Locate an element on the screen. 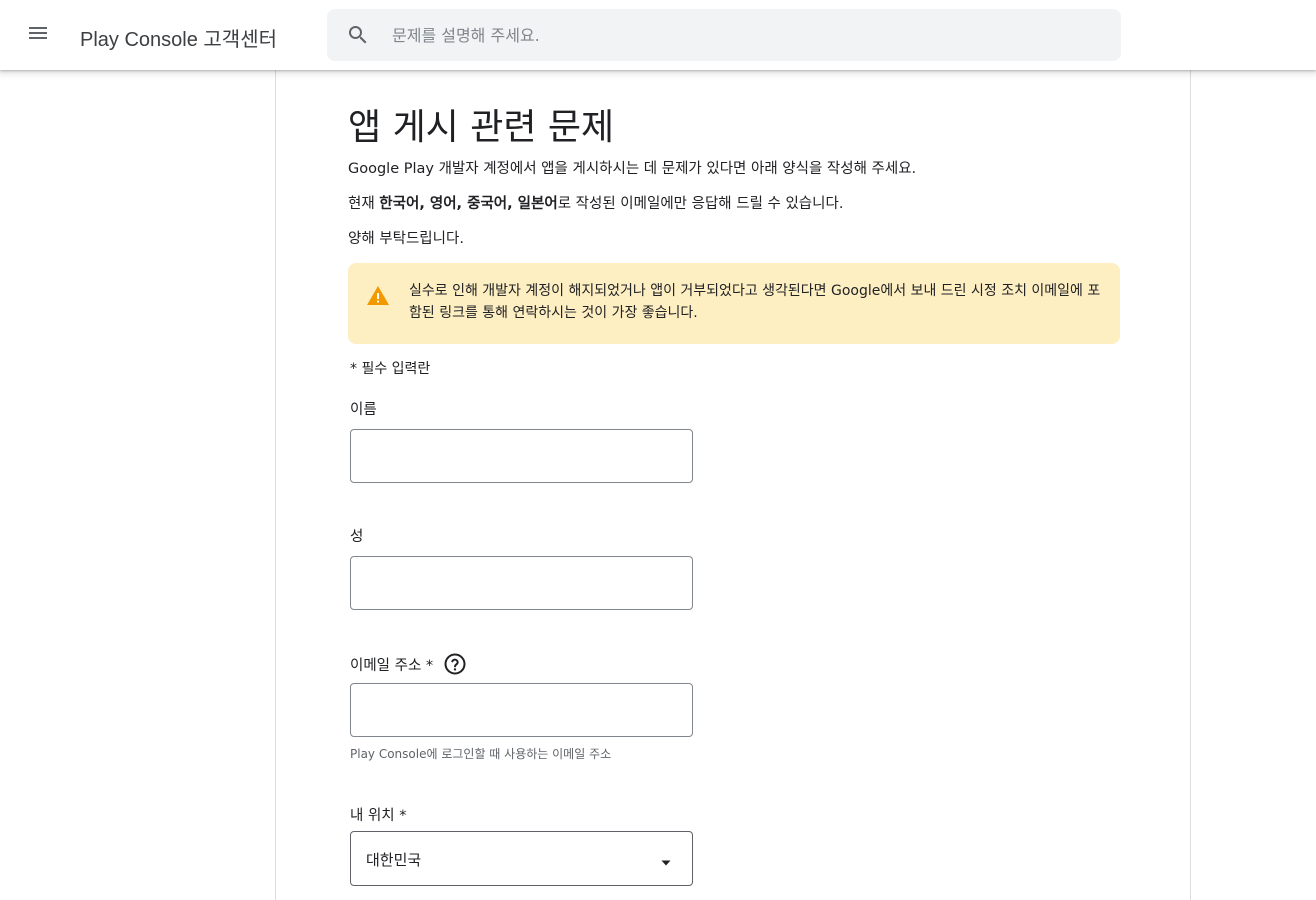  location-selected-value: 대한민국 is located at coordinates (394, 860).